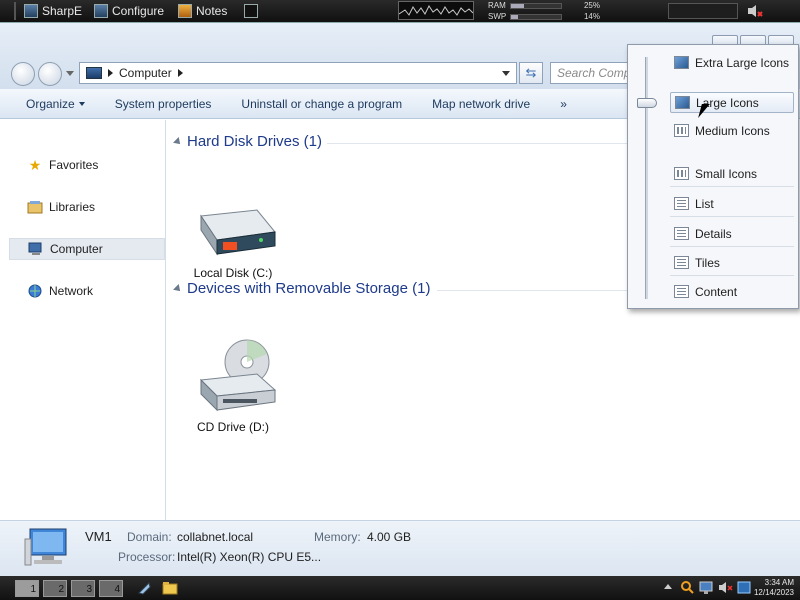  Describe the element at coordinates (506, 73) in the screenshot. I see `address-dropdown-icon` at that location.